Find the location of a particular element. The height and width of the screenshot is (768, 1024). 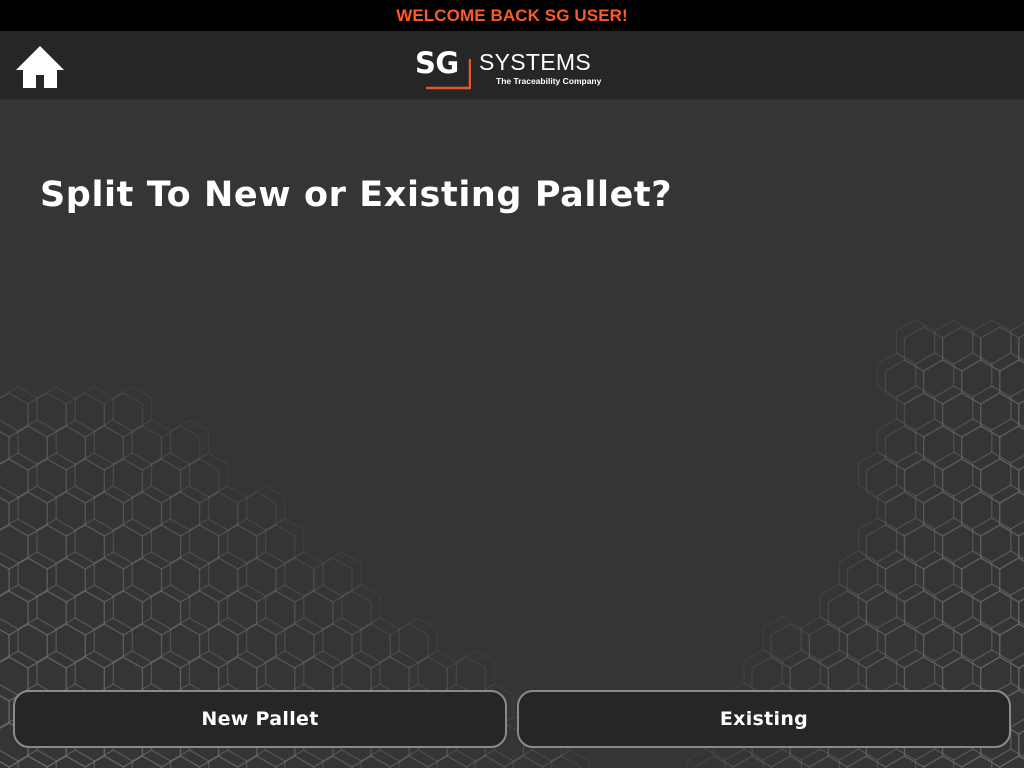

existing-pallet-label: Existing is located at coordinates (764, 719).